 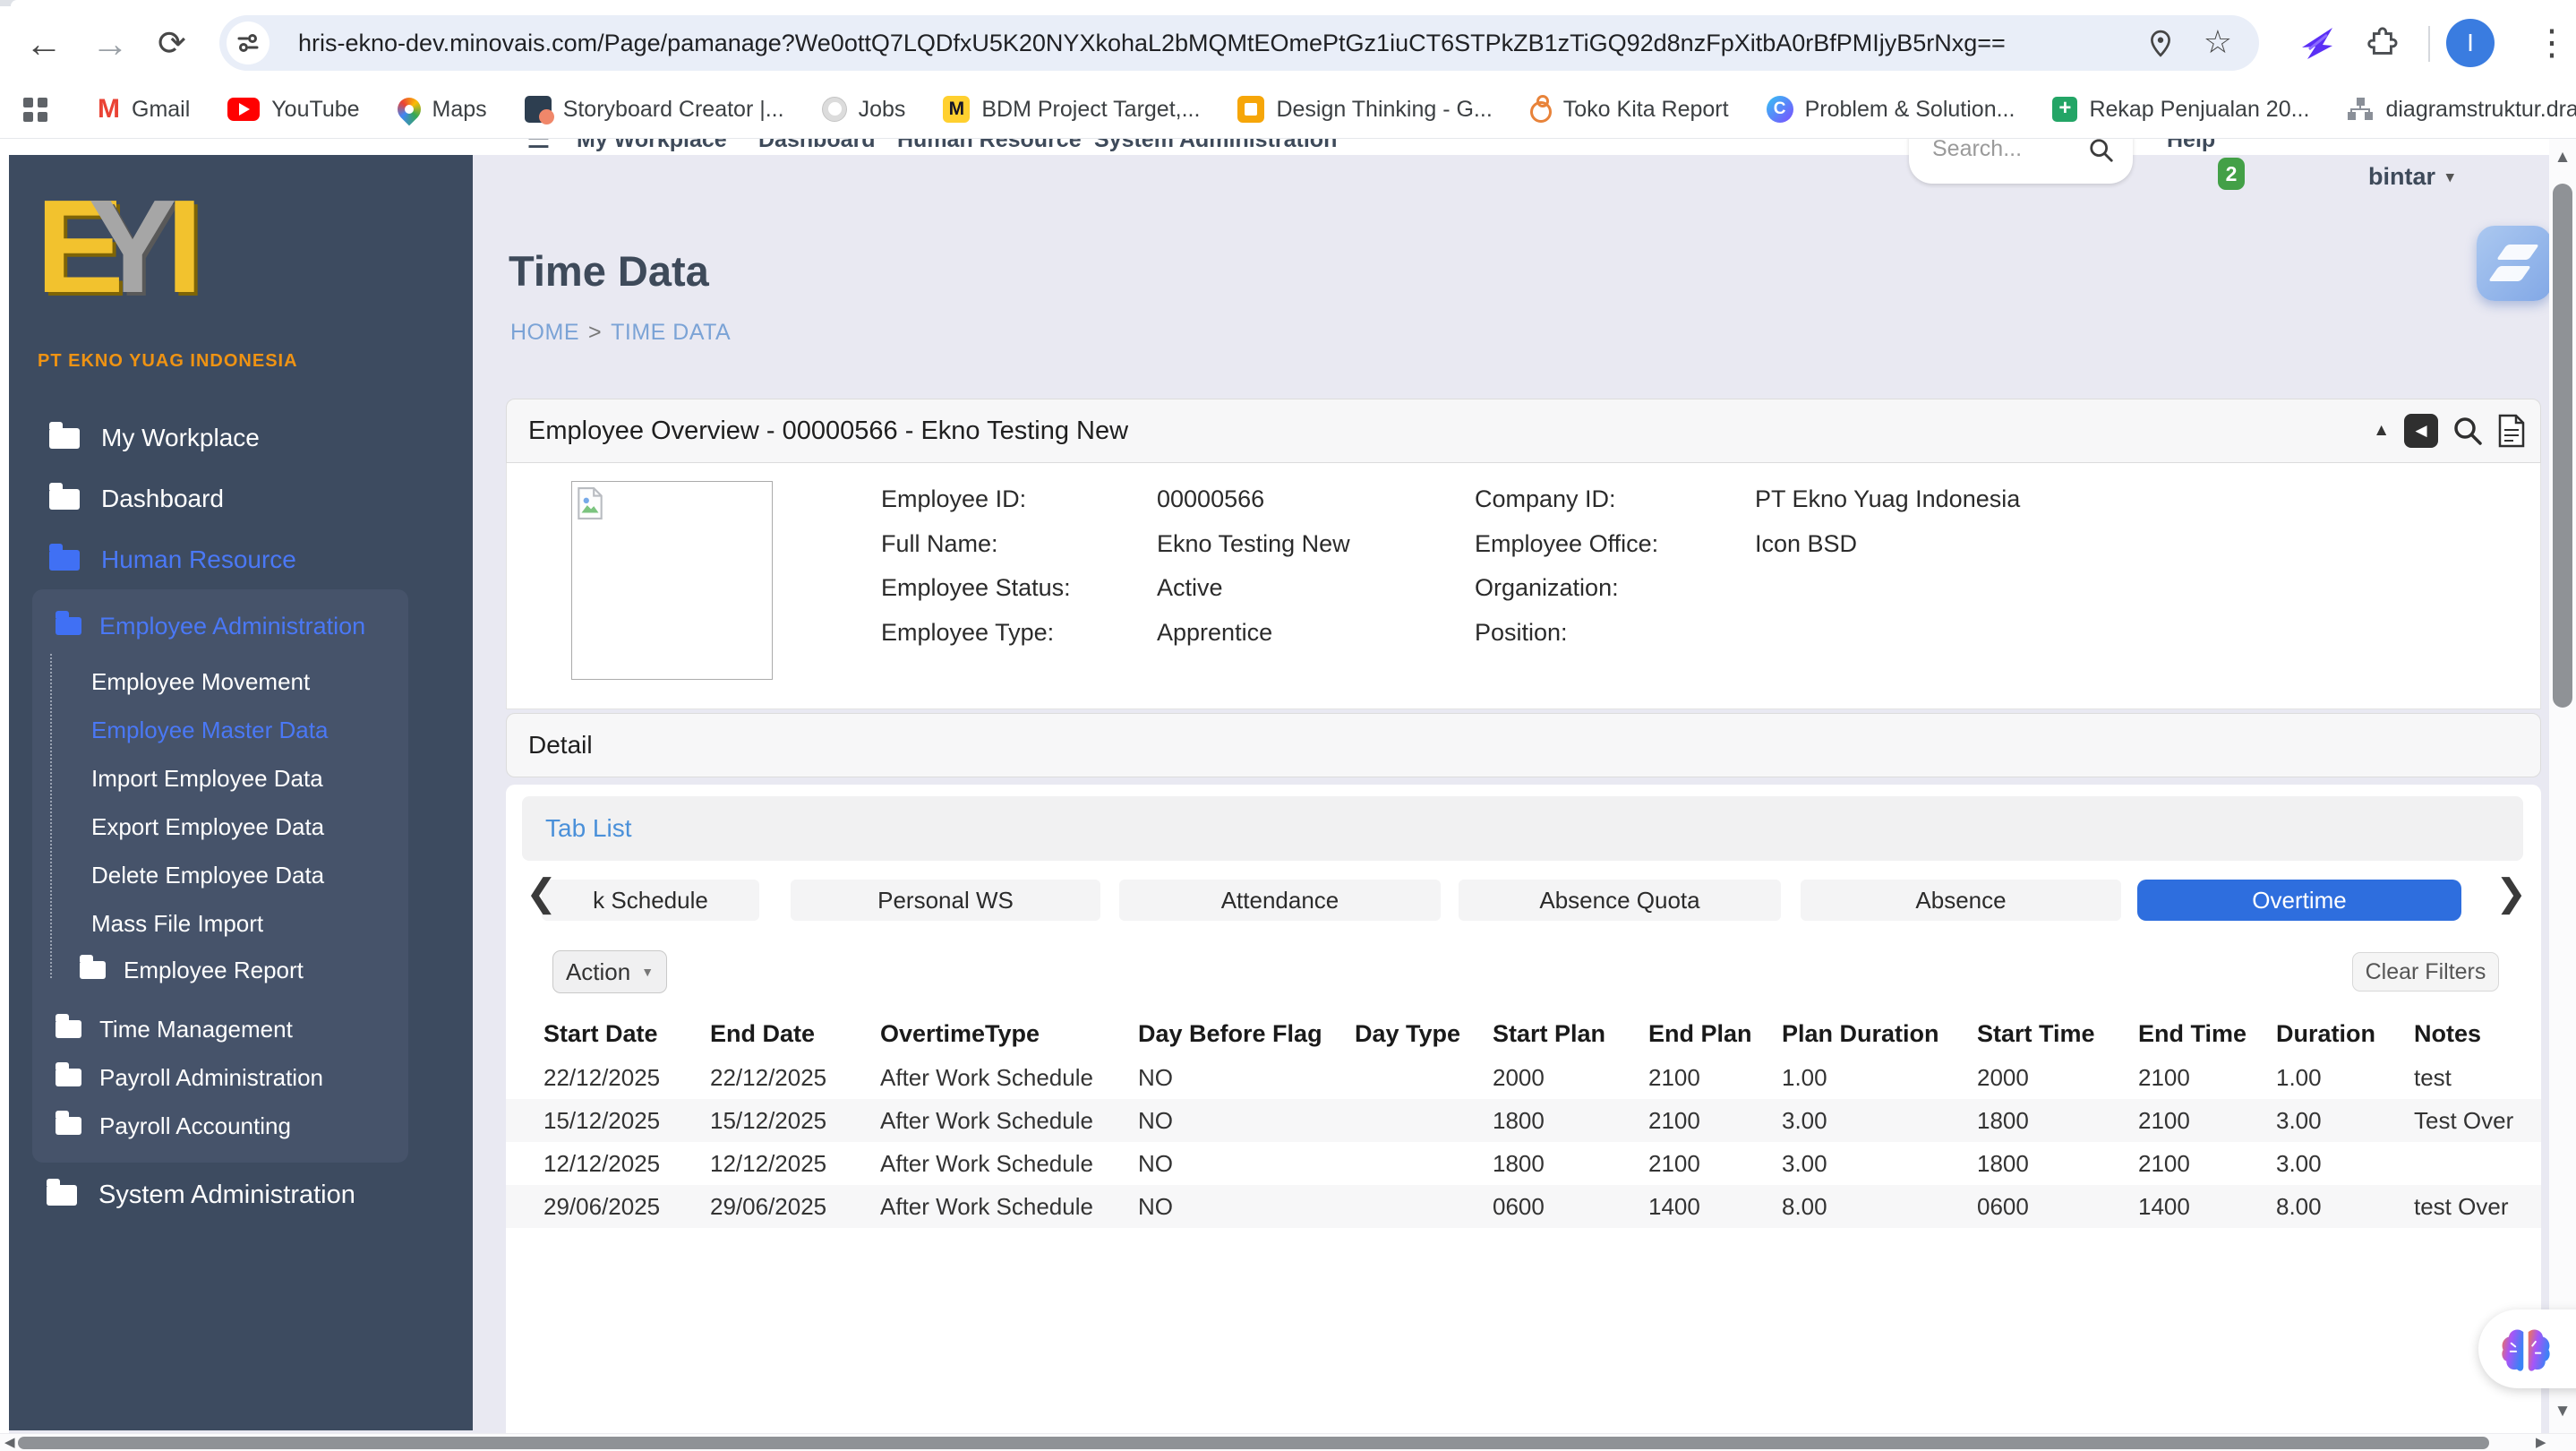 I want to click on sidebar-item-system-administration: System Administration, so click(x=201, y=1195).